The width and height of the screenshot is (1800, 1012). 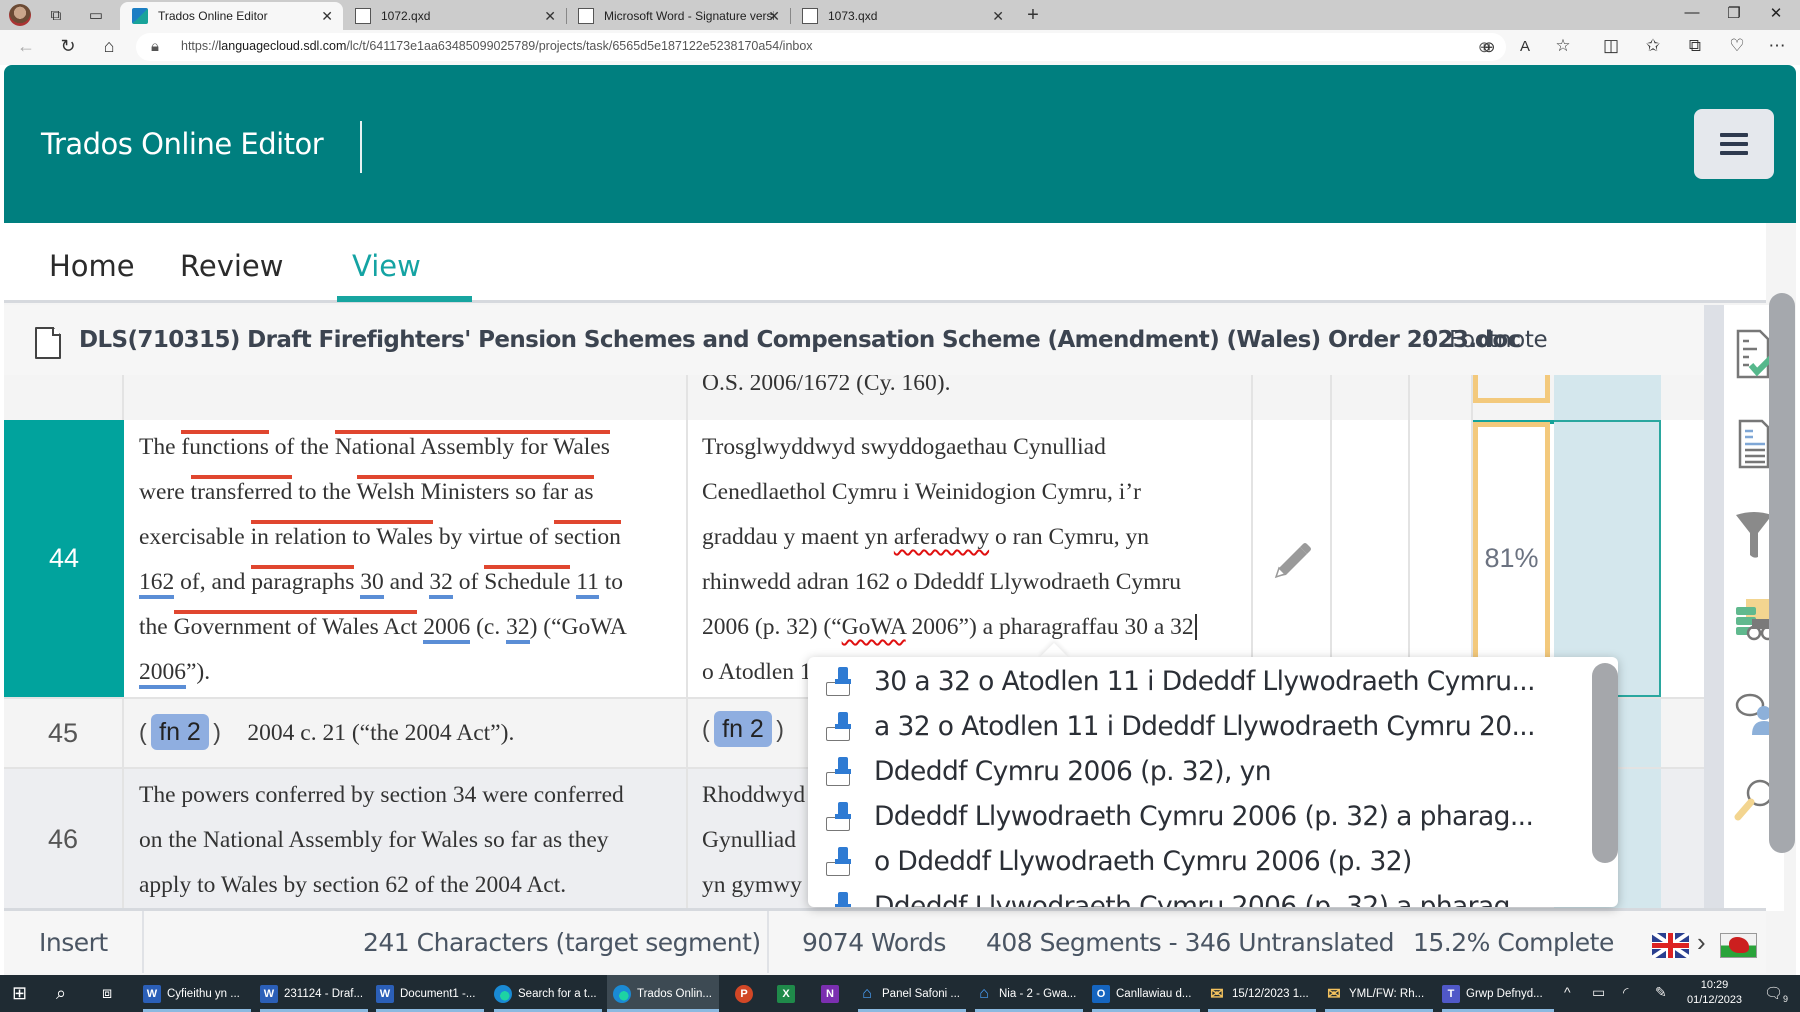 I want to click on favorites-icon: ✩, so click(x=1653, y=46).